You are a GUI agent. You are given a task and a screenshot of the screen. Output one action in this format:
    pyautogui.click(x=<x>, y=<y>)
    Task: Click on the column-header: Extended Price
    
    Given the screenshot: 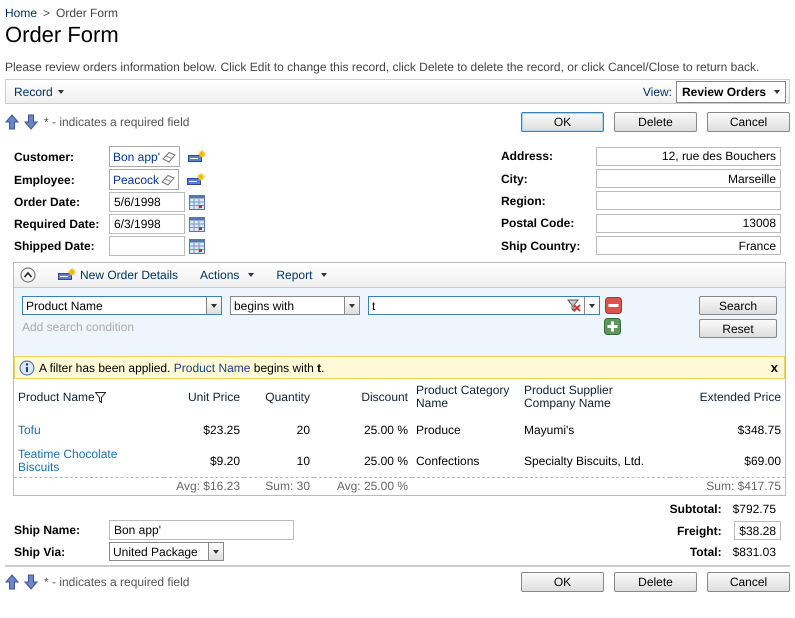 What is the action you would take?
    pyautogui.click(x=740, y=397)
    